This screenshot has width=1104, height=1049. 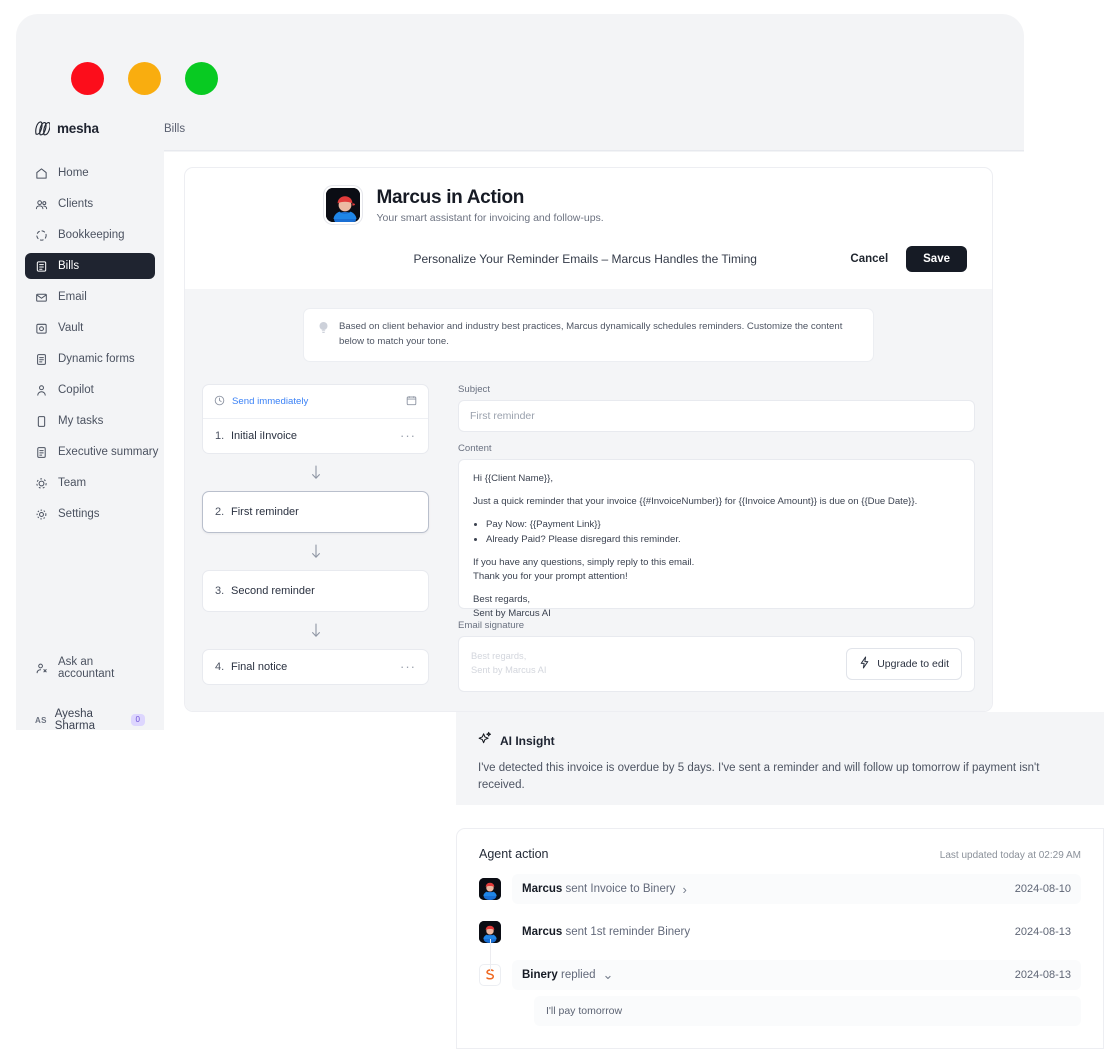 What do you see at coordinates (72, 483) in the screenshot?
I see `sidebar-item-label: Team` at bounding box center [72, 483].